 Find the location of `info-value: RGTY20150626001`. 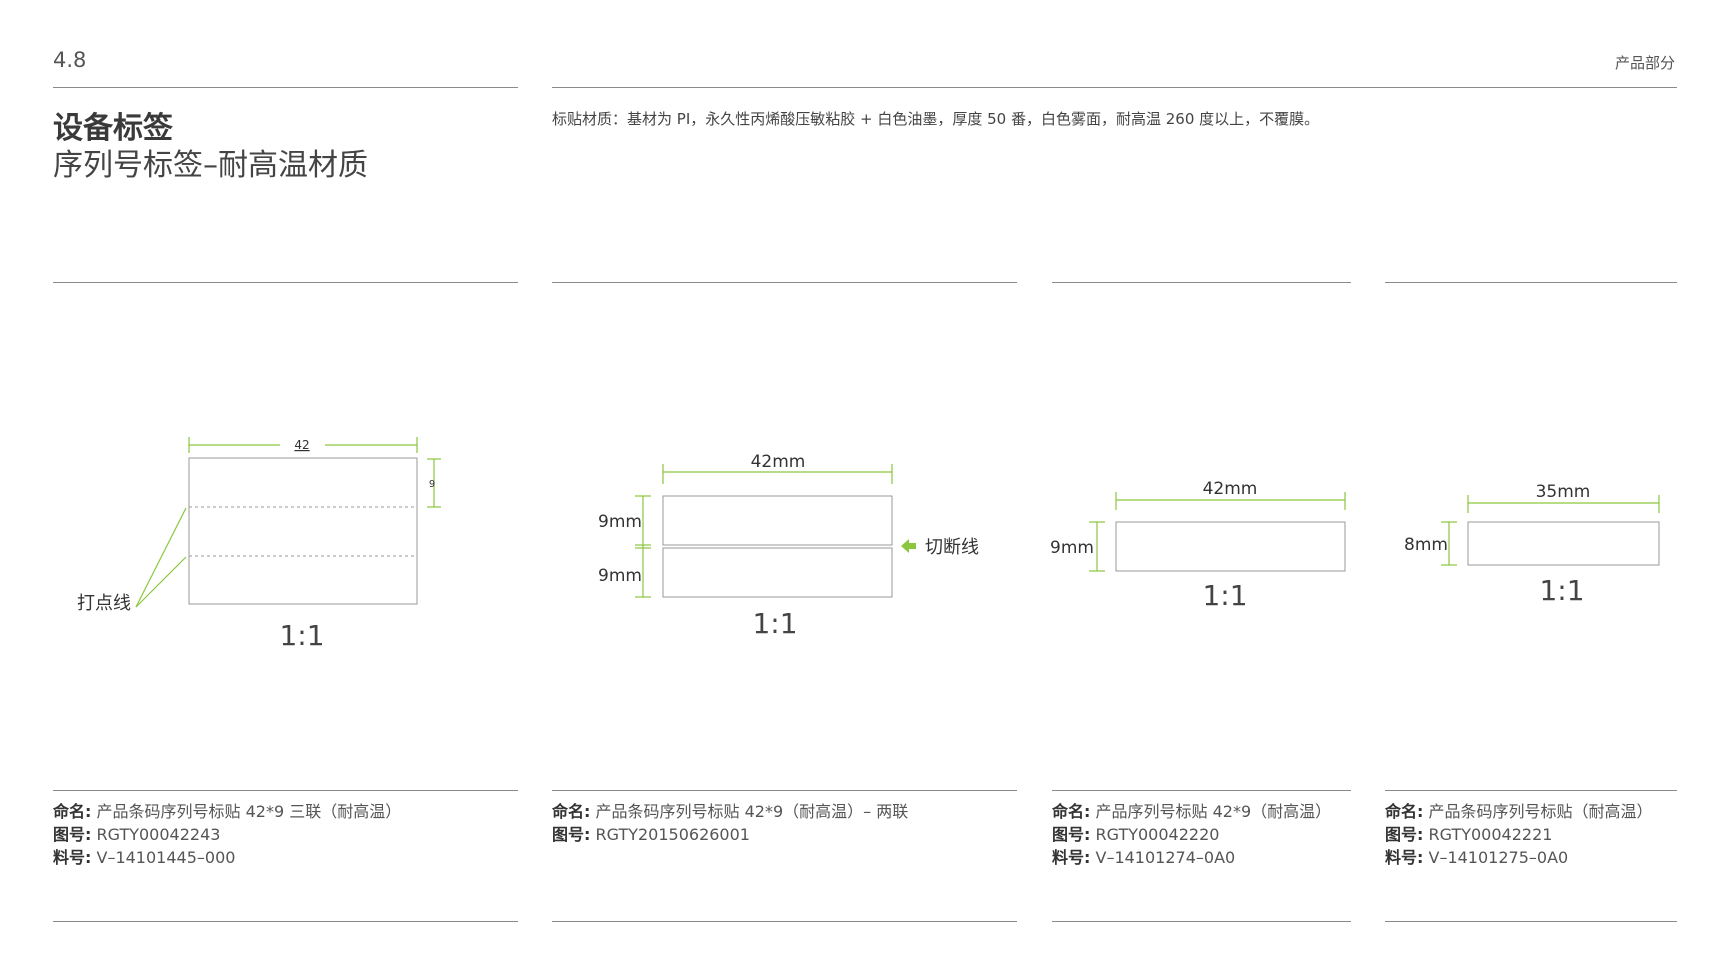

info-value: RGTY20150626001 is located at coordinates (672, 834).